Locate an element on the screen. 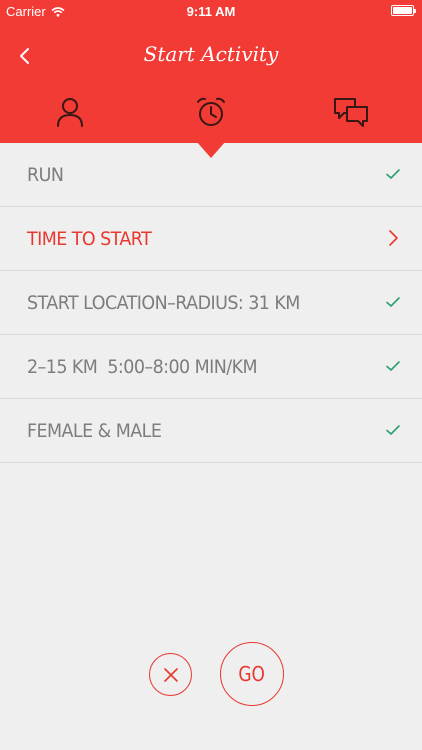 The image size is (422, 750). person-icon is located at coordinates (70, 112).